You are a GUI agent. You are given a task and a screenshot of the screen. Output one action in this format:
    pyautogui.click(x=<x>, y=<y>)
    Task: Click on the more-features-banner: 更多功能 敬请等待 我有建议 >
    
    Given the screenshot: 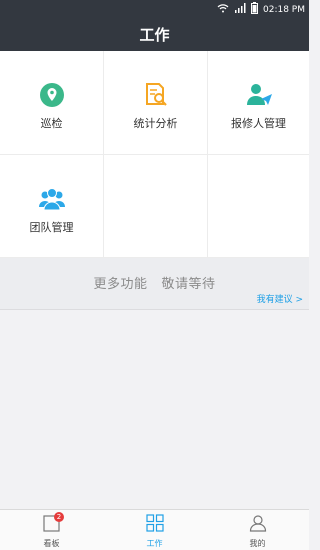 What is the action you would take?
    pyautogui.click(x=154, y=284)
    